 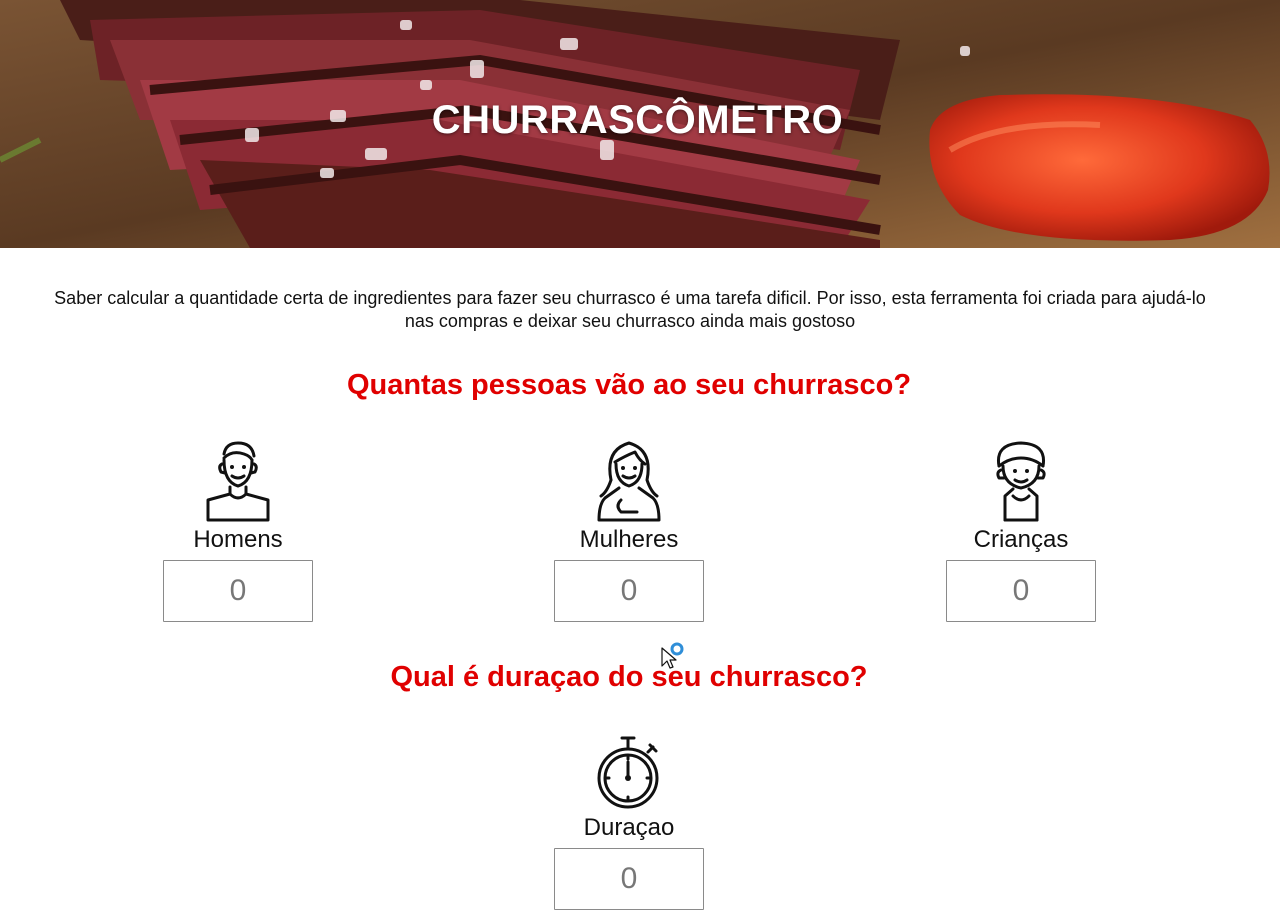 I want to click on men-group: Homens, so click(x=238, y=531).